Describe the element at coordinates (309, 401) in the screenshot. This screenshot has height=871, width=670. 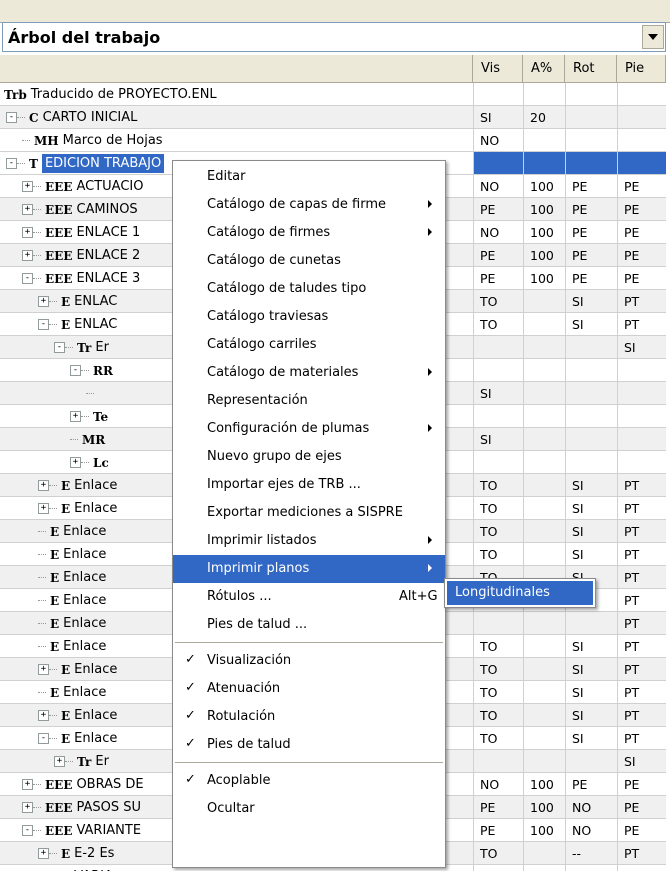
I see `menu-item-representación: Representación` at that location.